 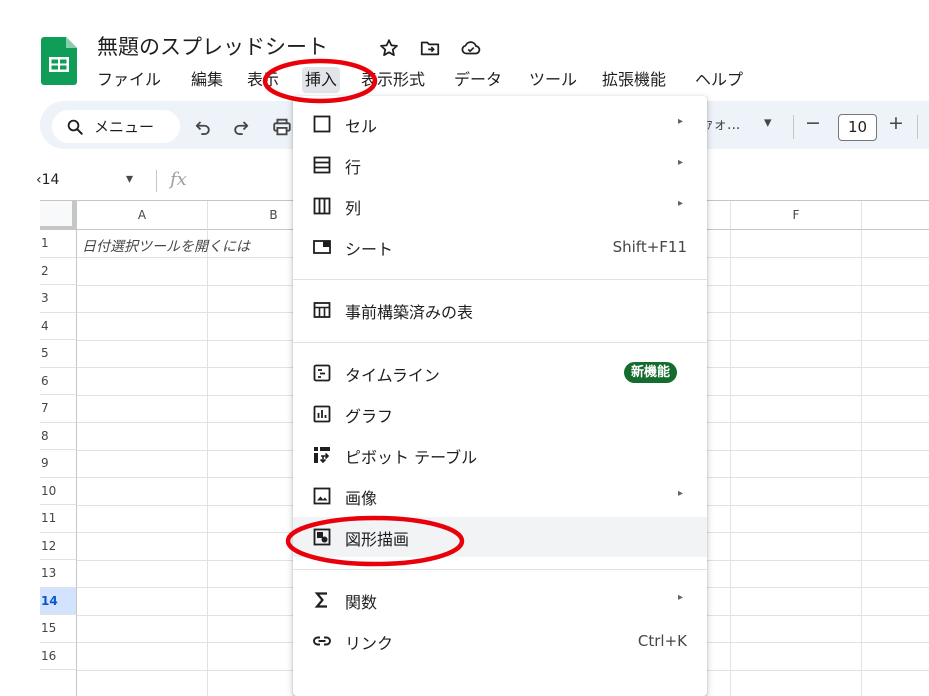 What do you see at coordinates (58, 546) in the screenshot?
I see `row-header: 12` at bounding box center [58, 546].